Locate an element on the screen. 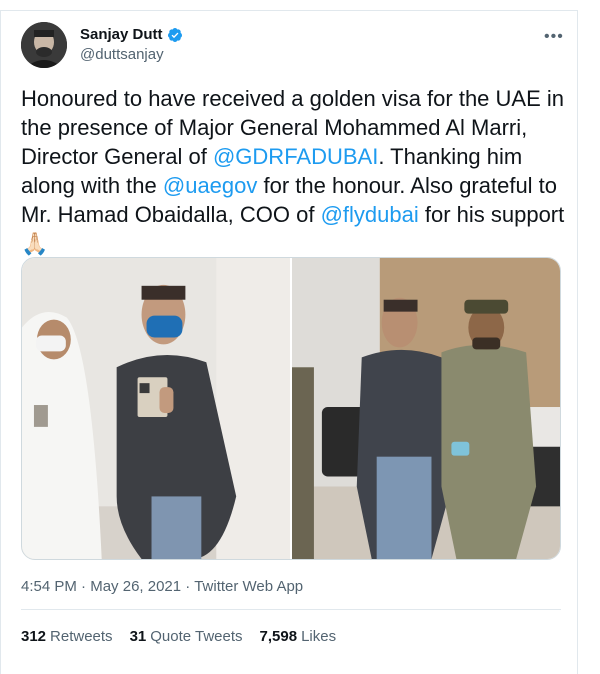 Image resolution: width=600 pixels, height=674 pixels. tweet-time: 4:54 PM is located at coordinates (49, 586).